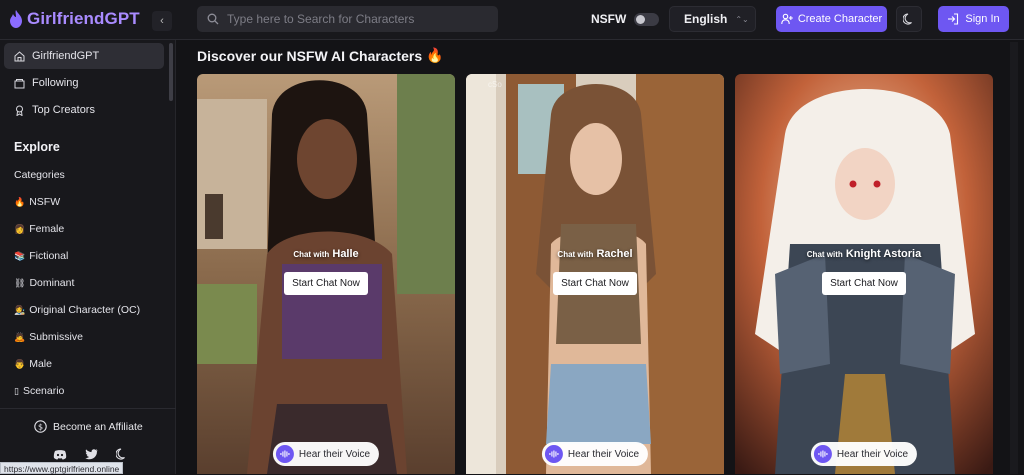 The width and height of the screenshot is (1024, 475). What do you see at coordinates (787, 19) in the screenshot?
I see `user-plus-icon` at bounding box center [787, 19].